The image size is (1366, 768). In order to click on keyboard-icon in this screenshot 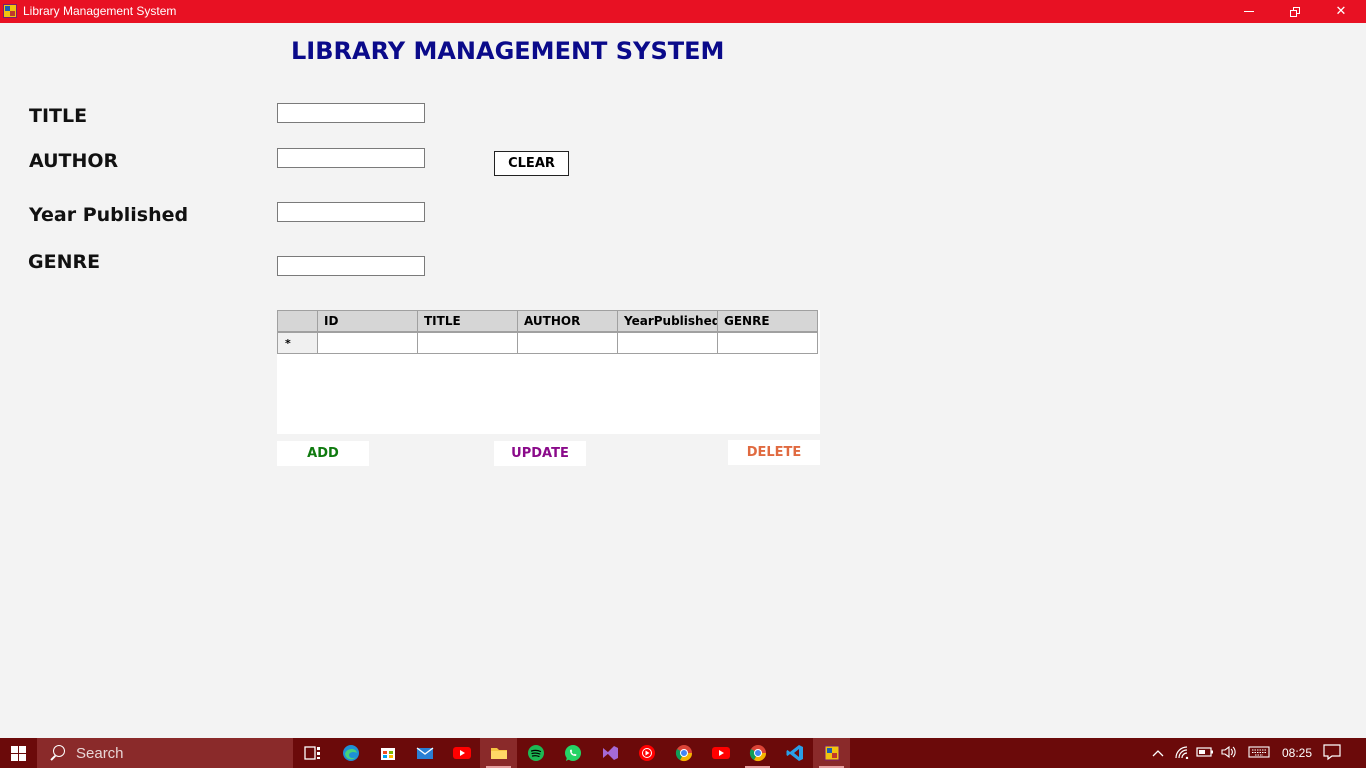, I will do `click(1259, 753)`.